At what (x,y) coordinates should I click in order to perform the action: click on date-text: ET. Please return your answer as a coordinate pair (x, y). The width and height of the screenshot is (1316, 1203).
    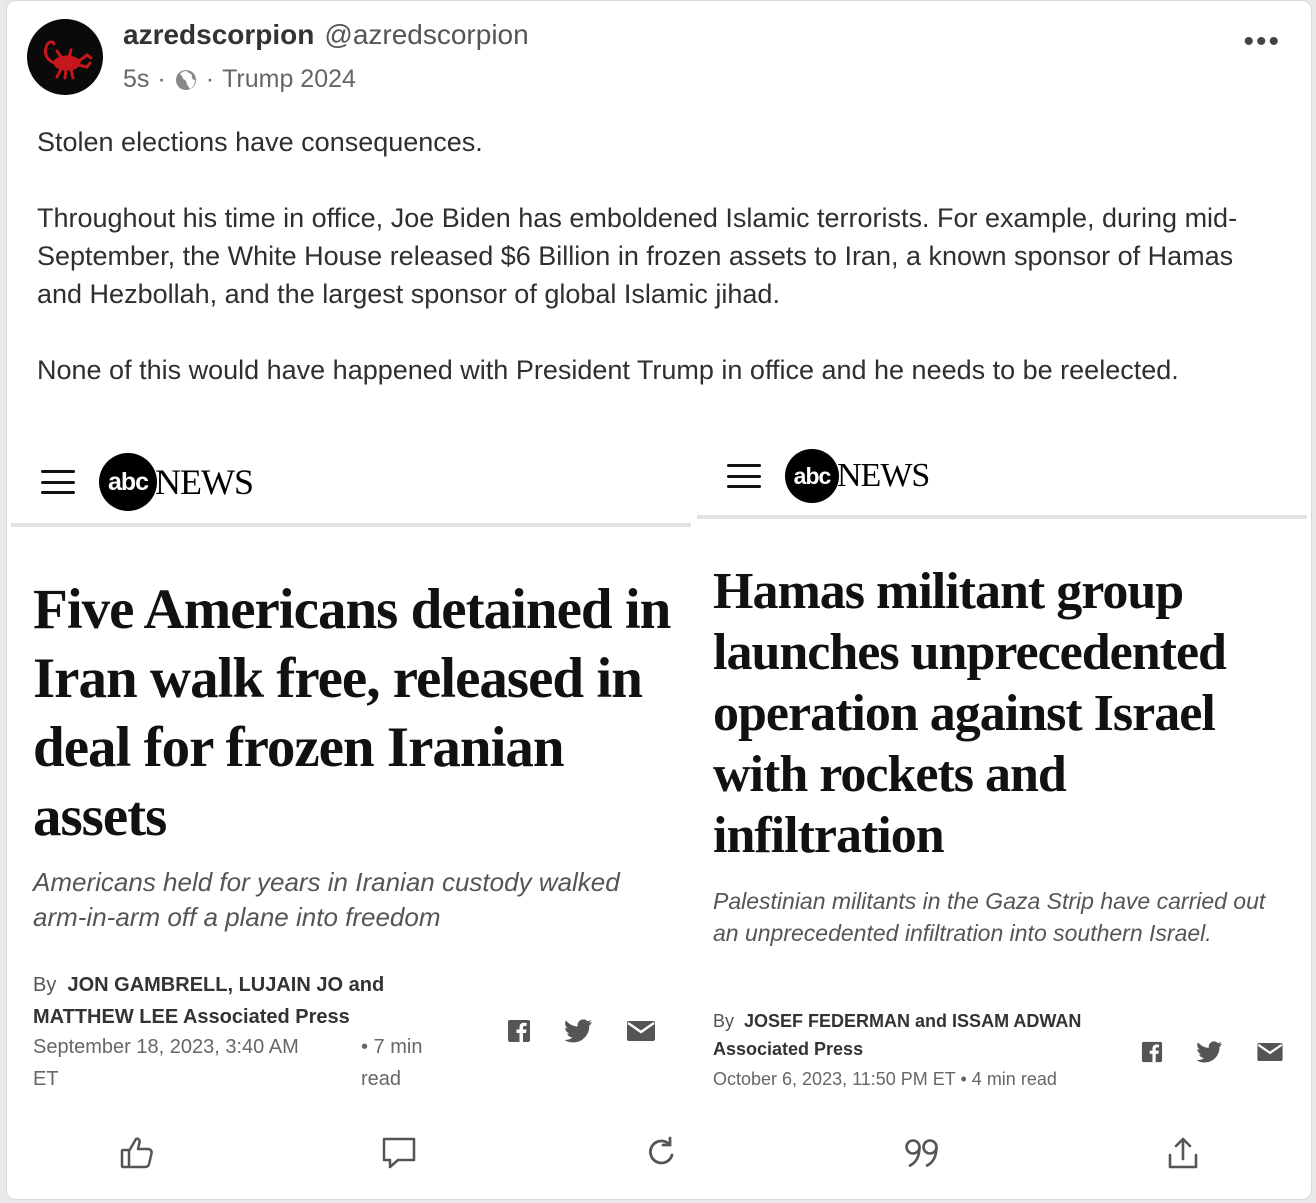
    Looking at the image, I should click on (46, 1079).